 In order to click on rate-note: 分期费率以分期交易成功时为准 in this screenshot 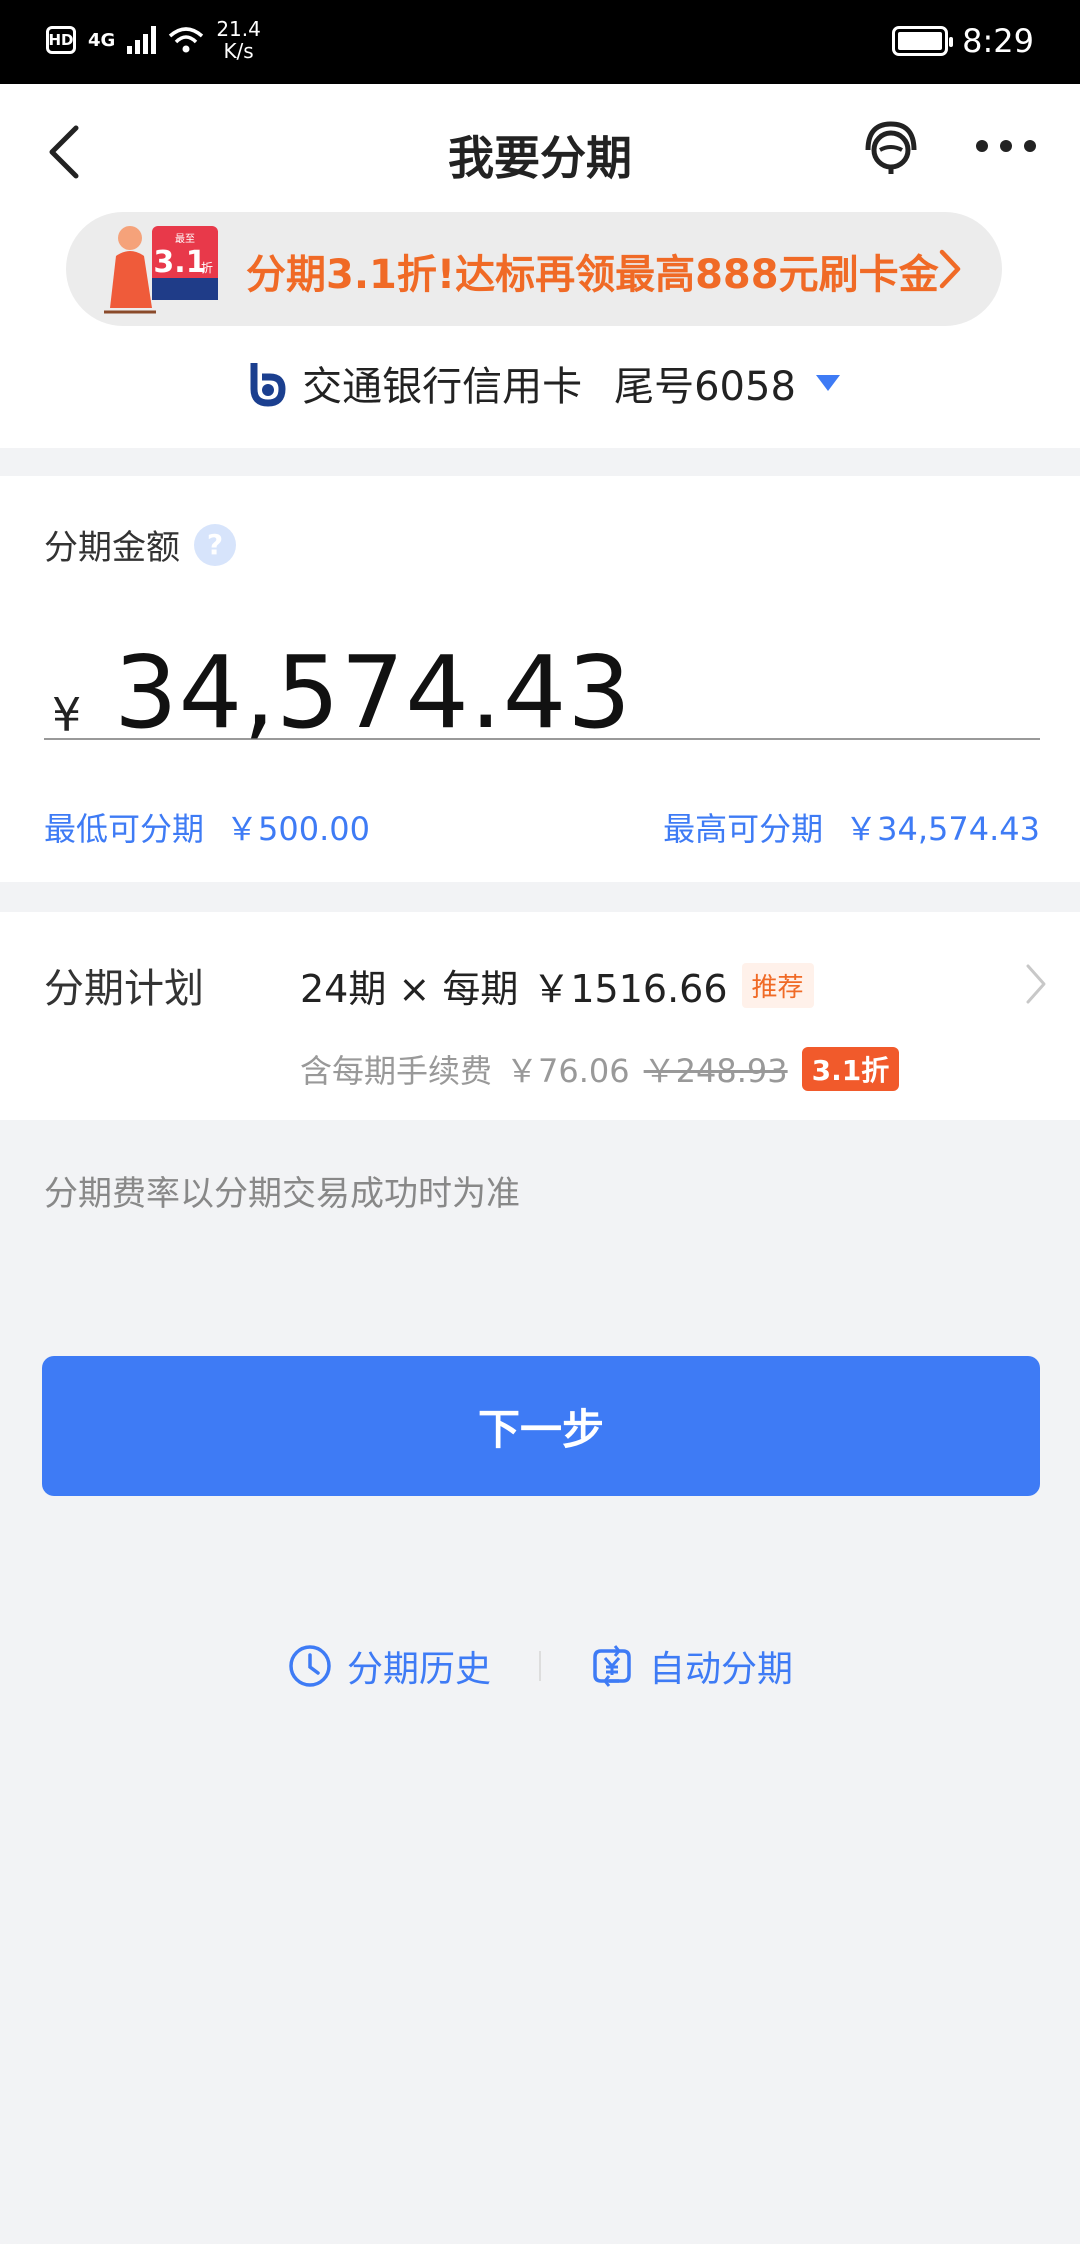, I will do `click(282, 1194)`.